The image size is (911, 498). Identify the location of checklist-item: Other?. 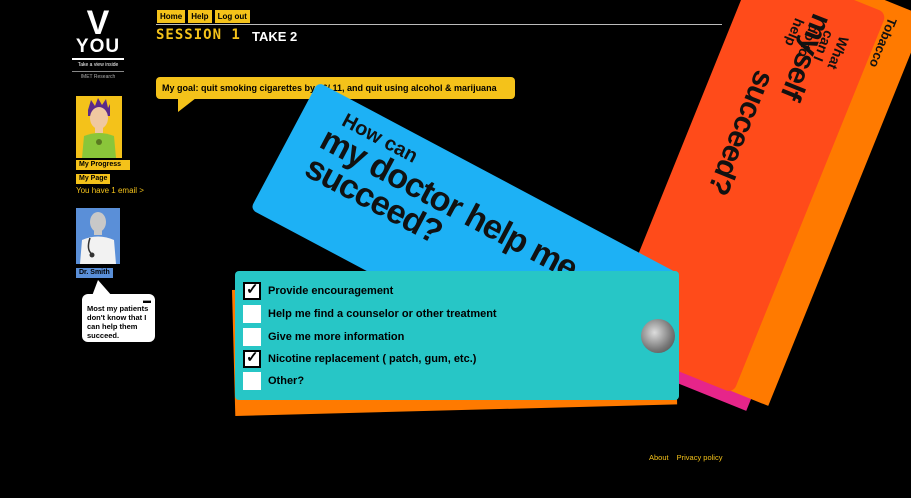
(273, 381).